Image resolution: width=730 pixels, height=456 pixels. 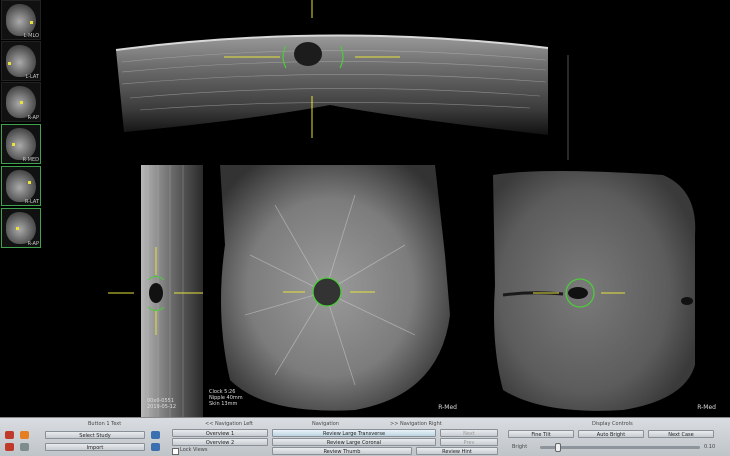 What do you see at coordinates (611, 434) in the screenshot?
I see `auto-bright-button: Auto Bright` at bounding box center [611, 434].